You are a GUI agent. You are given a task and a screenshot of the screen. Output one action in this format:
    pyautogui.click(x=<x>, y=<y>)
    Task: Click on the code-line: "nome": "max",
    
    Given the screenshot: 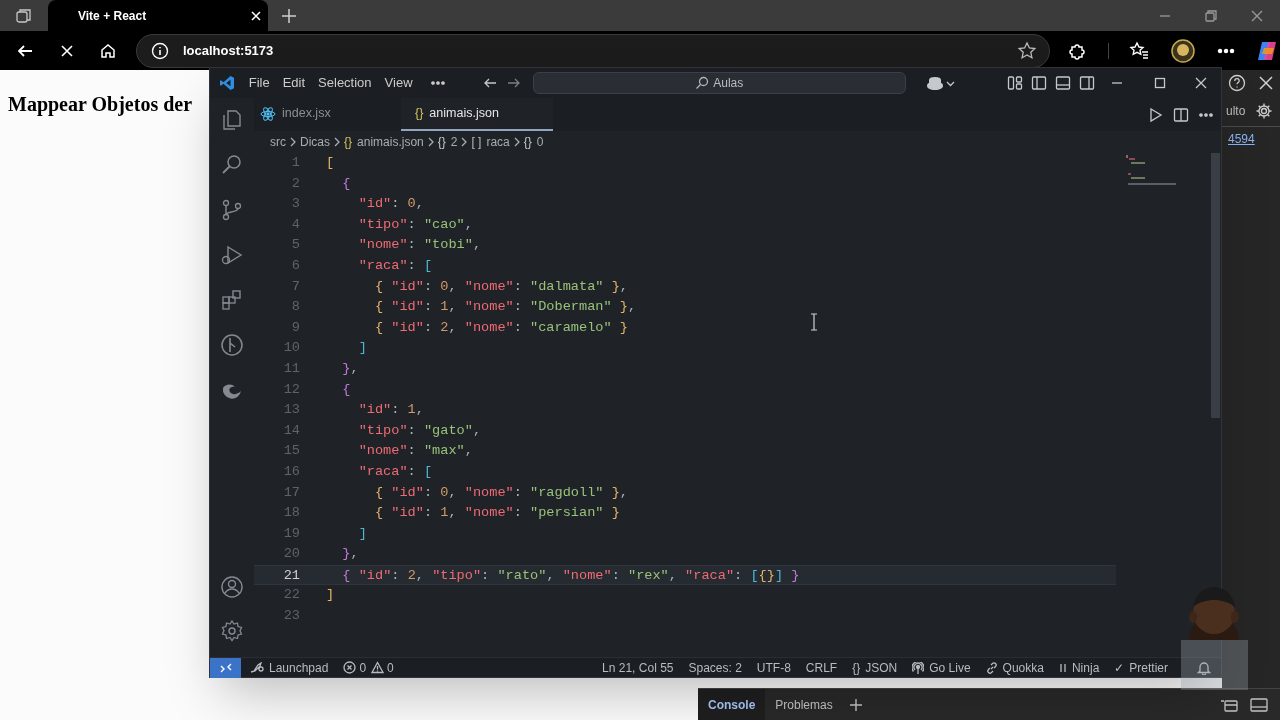 What is the action you would take?
    pyautogui.click(x=415, y=451)
    